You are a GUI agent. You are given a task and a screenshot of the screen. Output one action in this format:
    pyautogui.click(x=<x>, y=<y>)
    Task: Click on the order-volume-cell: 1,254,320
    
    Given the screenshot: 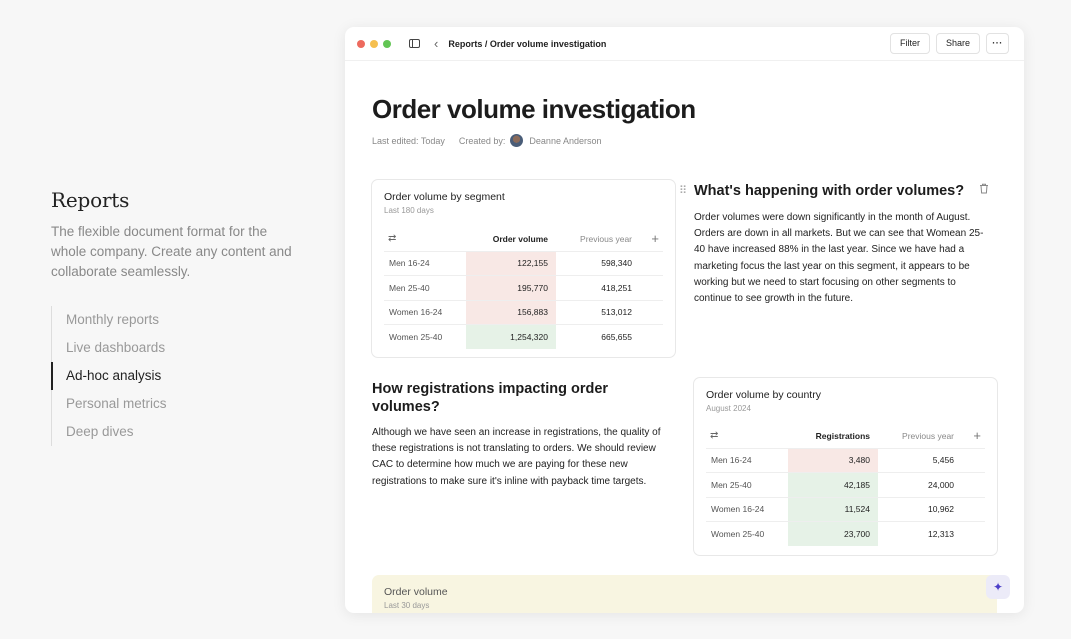 What is the action you would take?
    pyautogui.click(x=511, y=336)
    